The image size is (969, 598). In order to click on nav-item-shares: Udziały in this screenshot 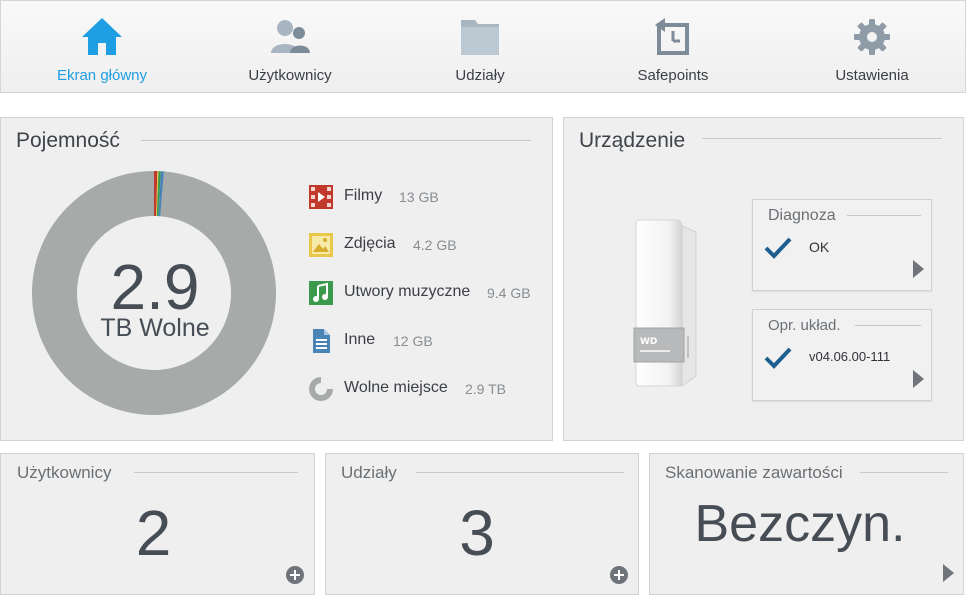, I will do `click(480, 47)`.